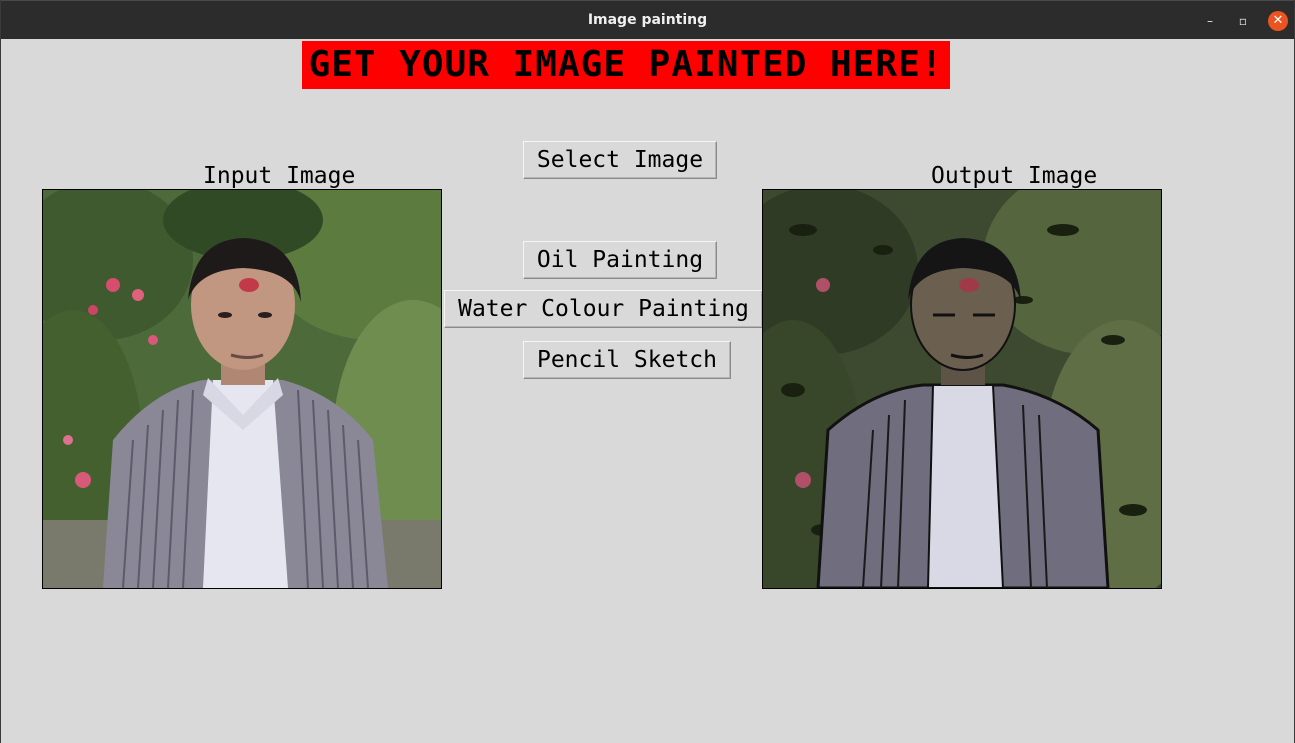  I want to click on window-title: Image painting, so click(647, 20).